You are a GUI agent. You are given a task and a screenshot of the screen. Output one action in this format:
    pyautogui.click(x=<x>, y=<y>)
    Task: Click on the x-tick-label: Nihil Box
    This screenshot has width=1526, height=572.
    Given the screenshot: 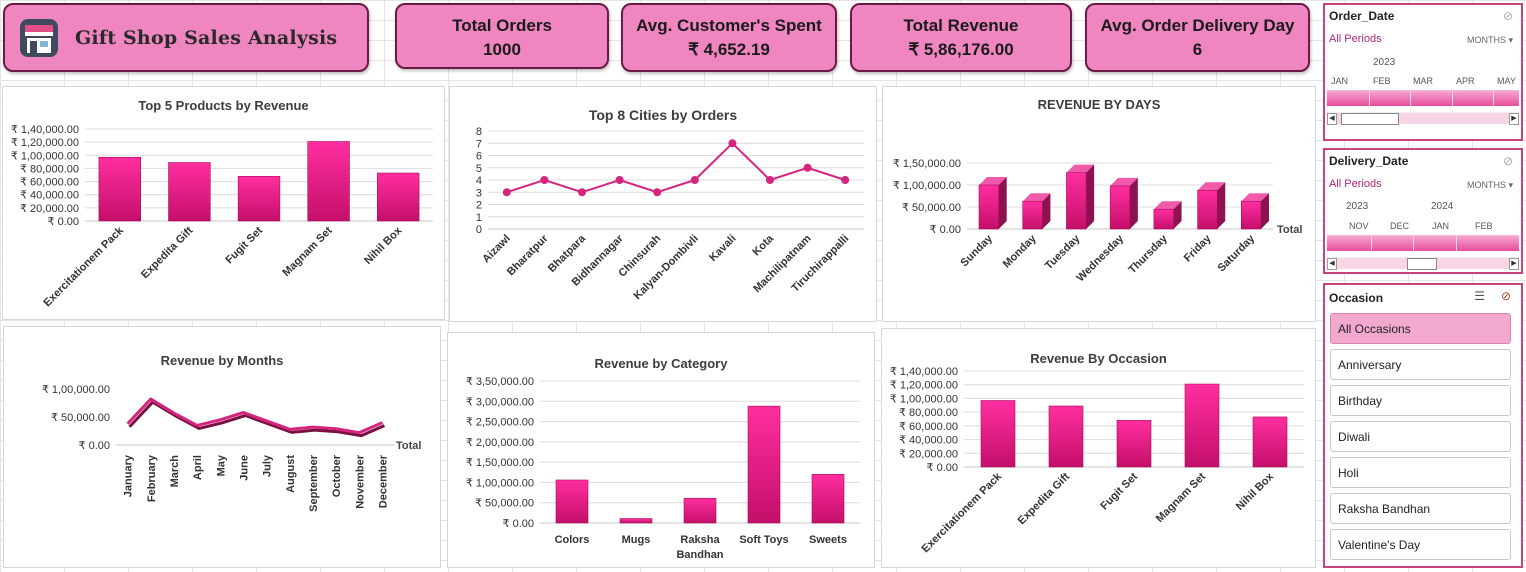 What is the action you would take?
    pyautogui.click(x=383, y=245)
    